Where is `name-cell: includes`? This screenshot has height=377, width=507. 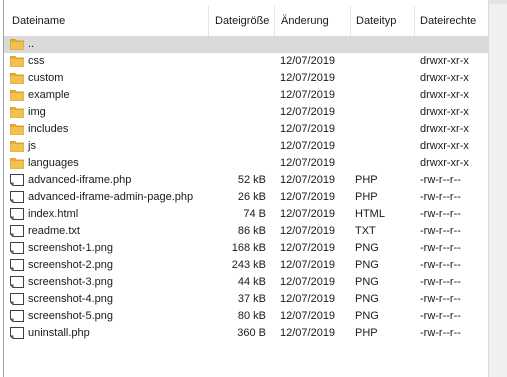 name-cell: includes is located at coordinates (105, 129).